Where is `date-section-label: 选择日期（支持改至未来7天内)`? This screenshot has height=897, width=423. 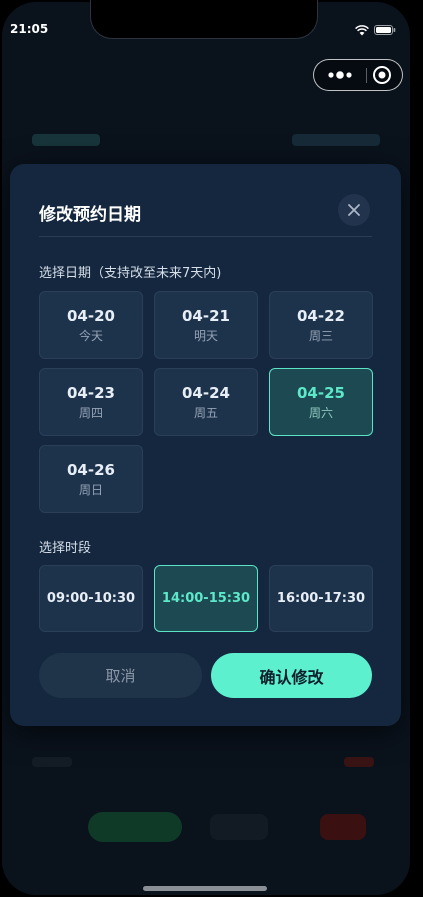 date-section-label: 选择日期（支持改至未来7天内) is located at coordinates (130, 273).